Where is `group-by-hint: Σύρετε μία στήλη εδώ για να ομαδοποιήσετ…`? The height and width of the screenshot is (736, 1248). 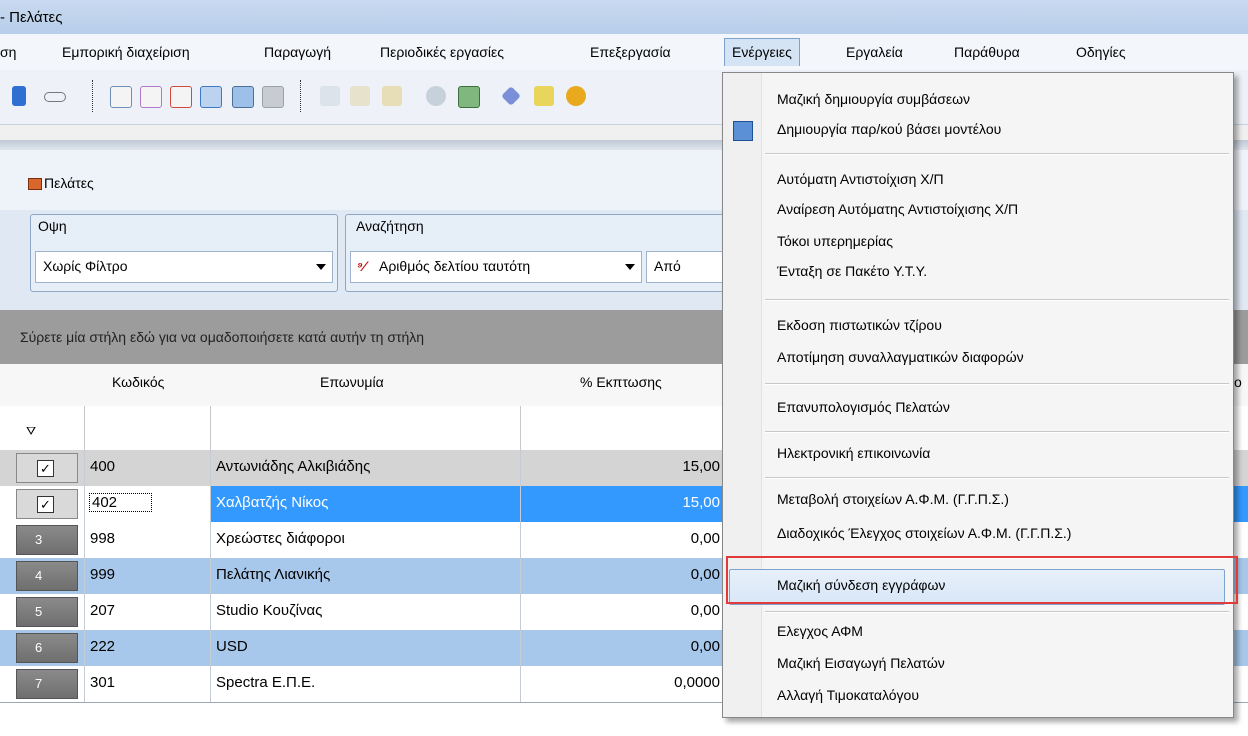
group-by-hint: Σύρετε μία στήλη εδώ για να ομαδοποιήσετ… is located at coordinates (222, 337).